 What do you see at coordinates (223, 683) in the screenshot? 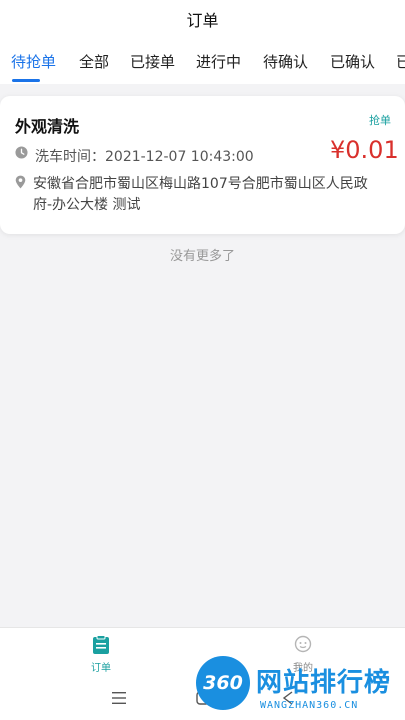
I see `watermark-logo: 360` at bounding box center [223, 683].